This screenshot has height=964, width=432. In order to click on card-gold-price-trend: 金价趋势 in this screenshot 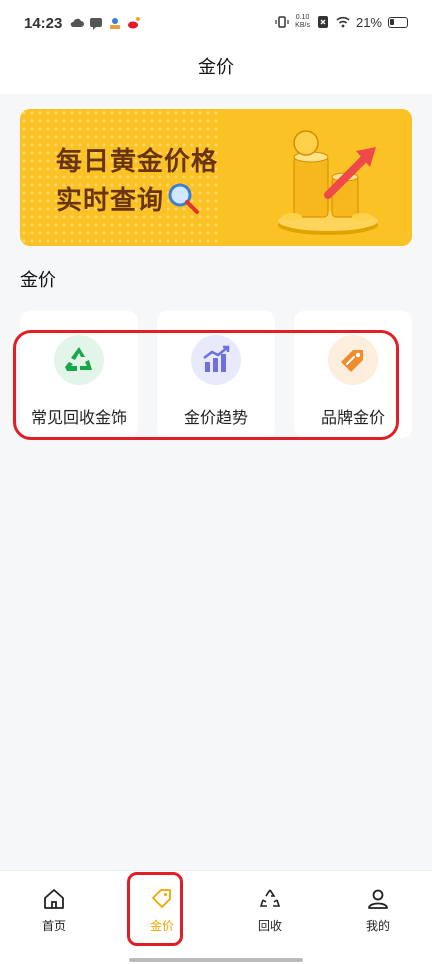, I will do `click(216, 374)`.